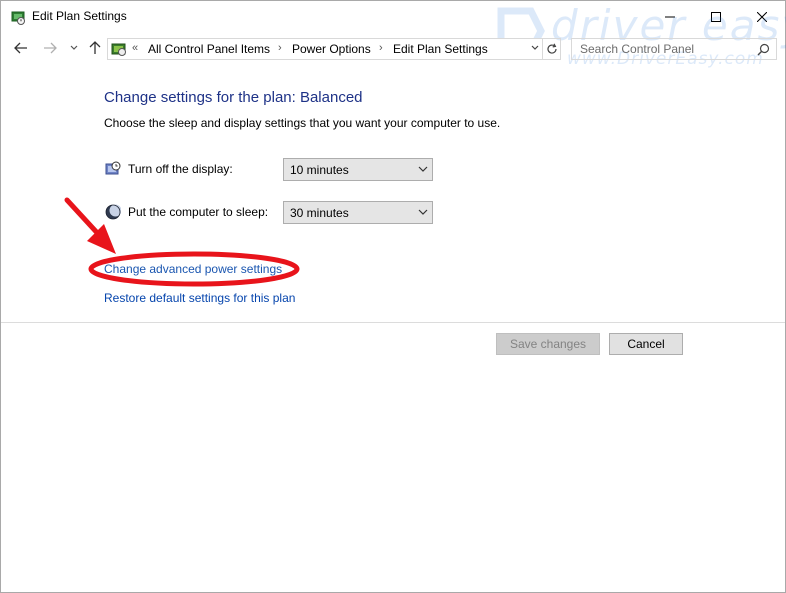  I want to click on back-arrow-icon, so click(20, 48).